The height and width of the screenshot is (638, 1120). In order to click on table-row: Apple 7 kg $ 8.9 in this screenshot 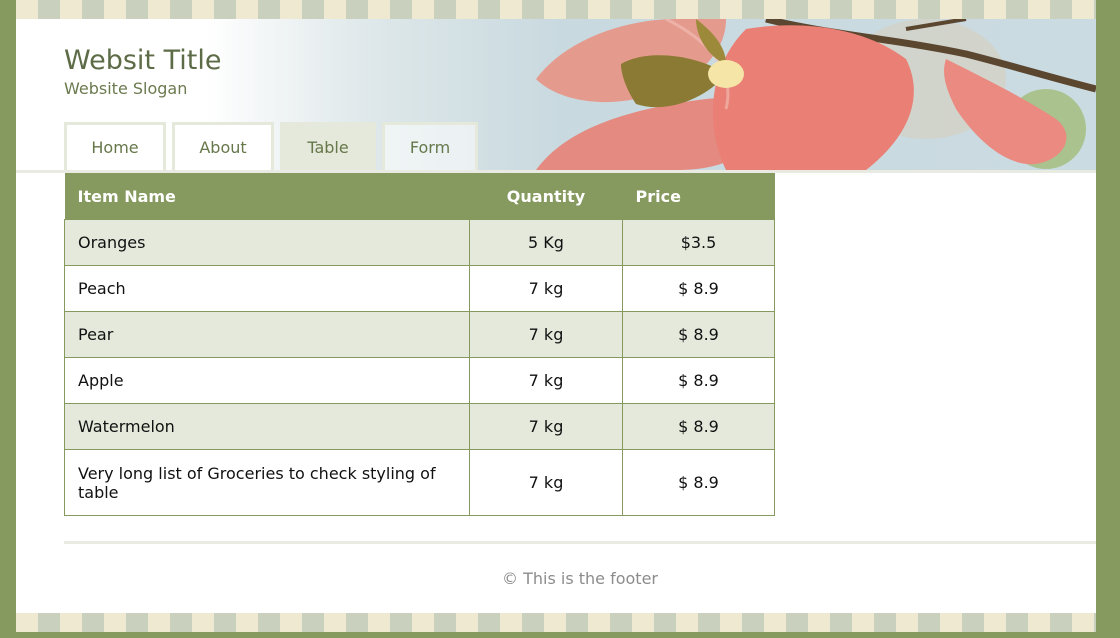, I will do `click(419, 380)`.